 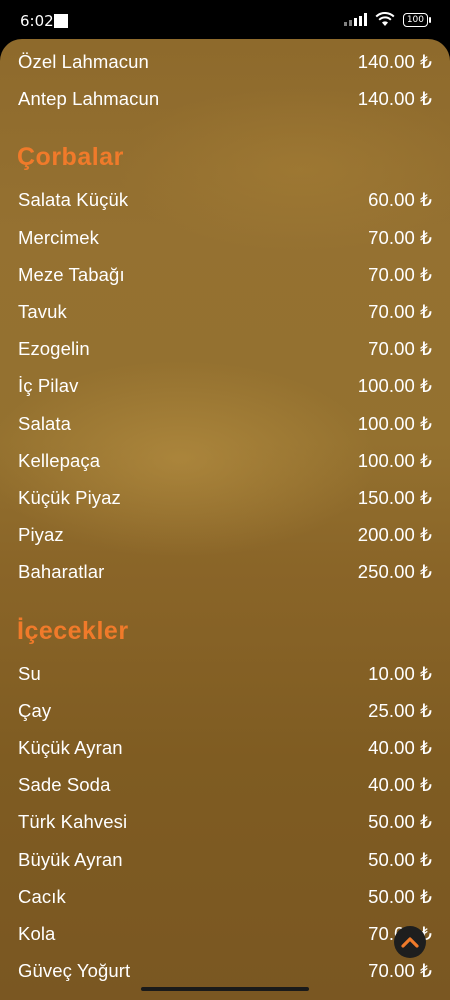 What do you see at coordinates (225, 386) in the screenshot?
I see `menu-item: İç Pilav 100.00 ₺` at bounding box center [225, 386].